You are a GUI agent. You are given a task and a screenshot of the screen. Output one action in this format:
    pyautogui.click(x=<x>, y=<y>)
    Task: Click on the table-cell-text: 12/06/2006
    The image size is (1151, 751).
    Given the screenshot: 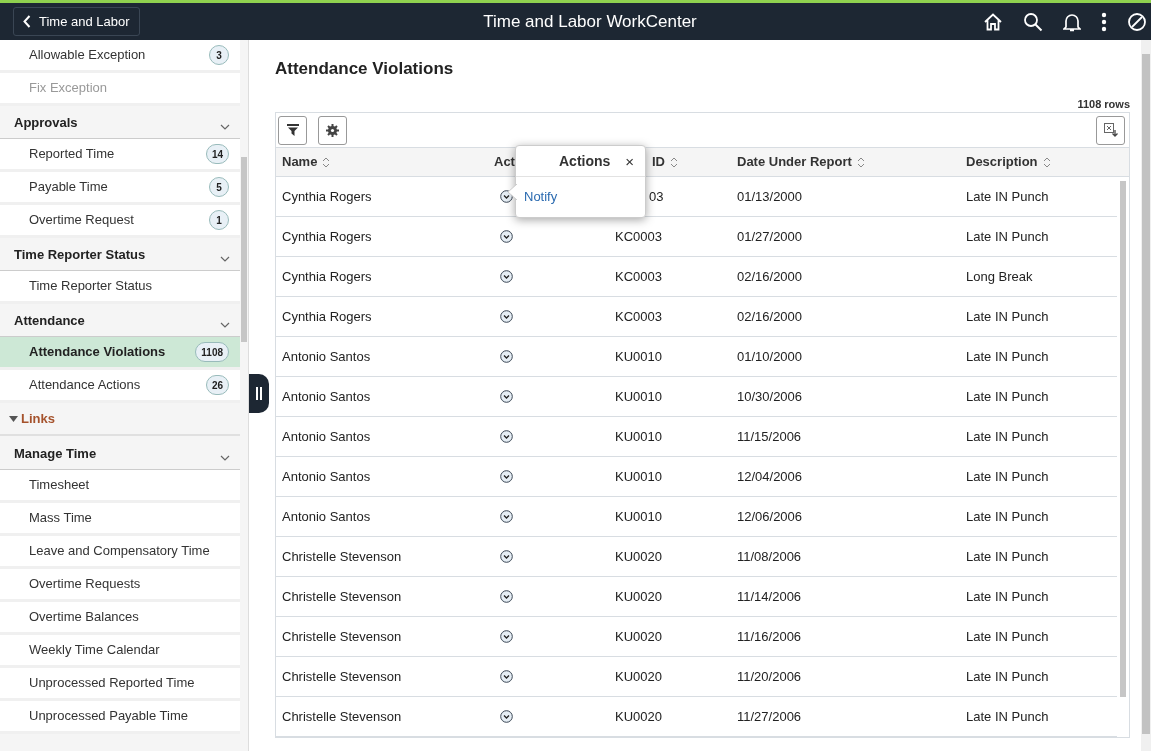 What is the action you would take?
    pyautogui.click(x=770, y=516)
    